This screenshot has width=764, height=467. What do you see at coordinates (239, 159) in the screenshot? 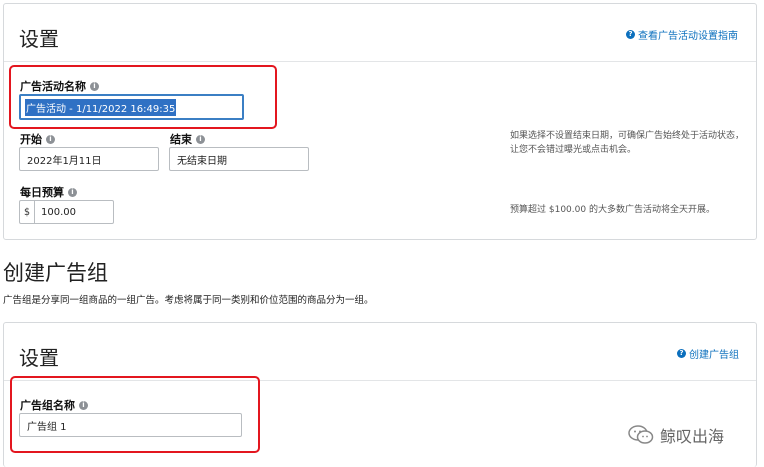
I see `end-date-input: 无结束日期` at bounding box center [239, 159].